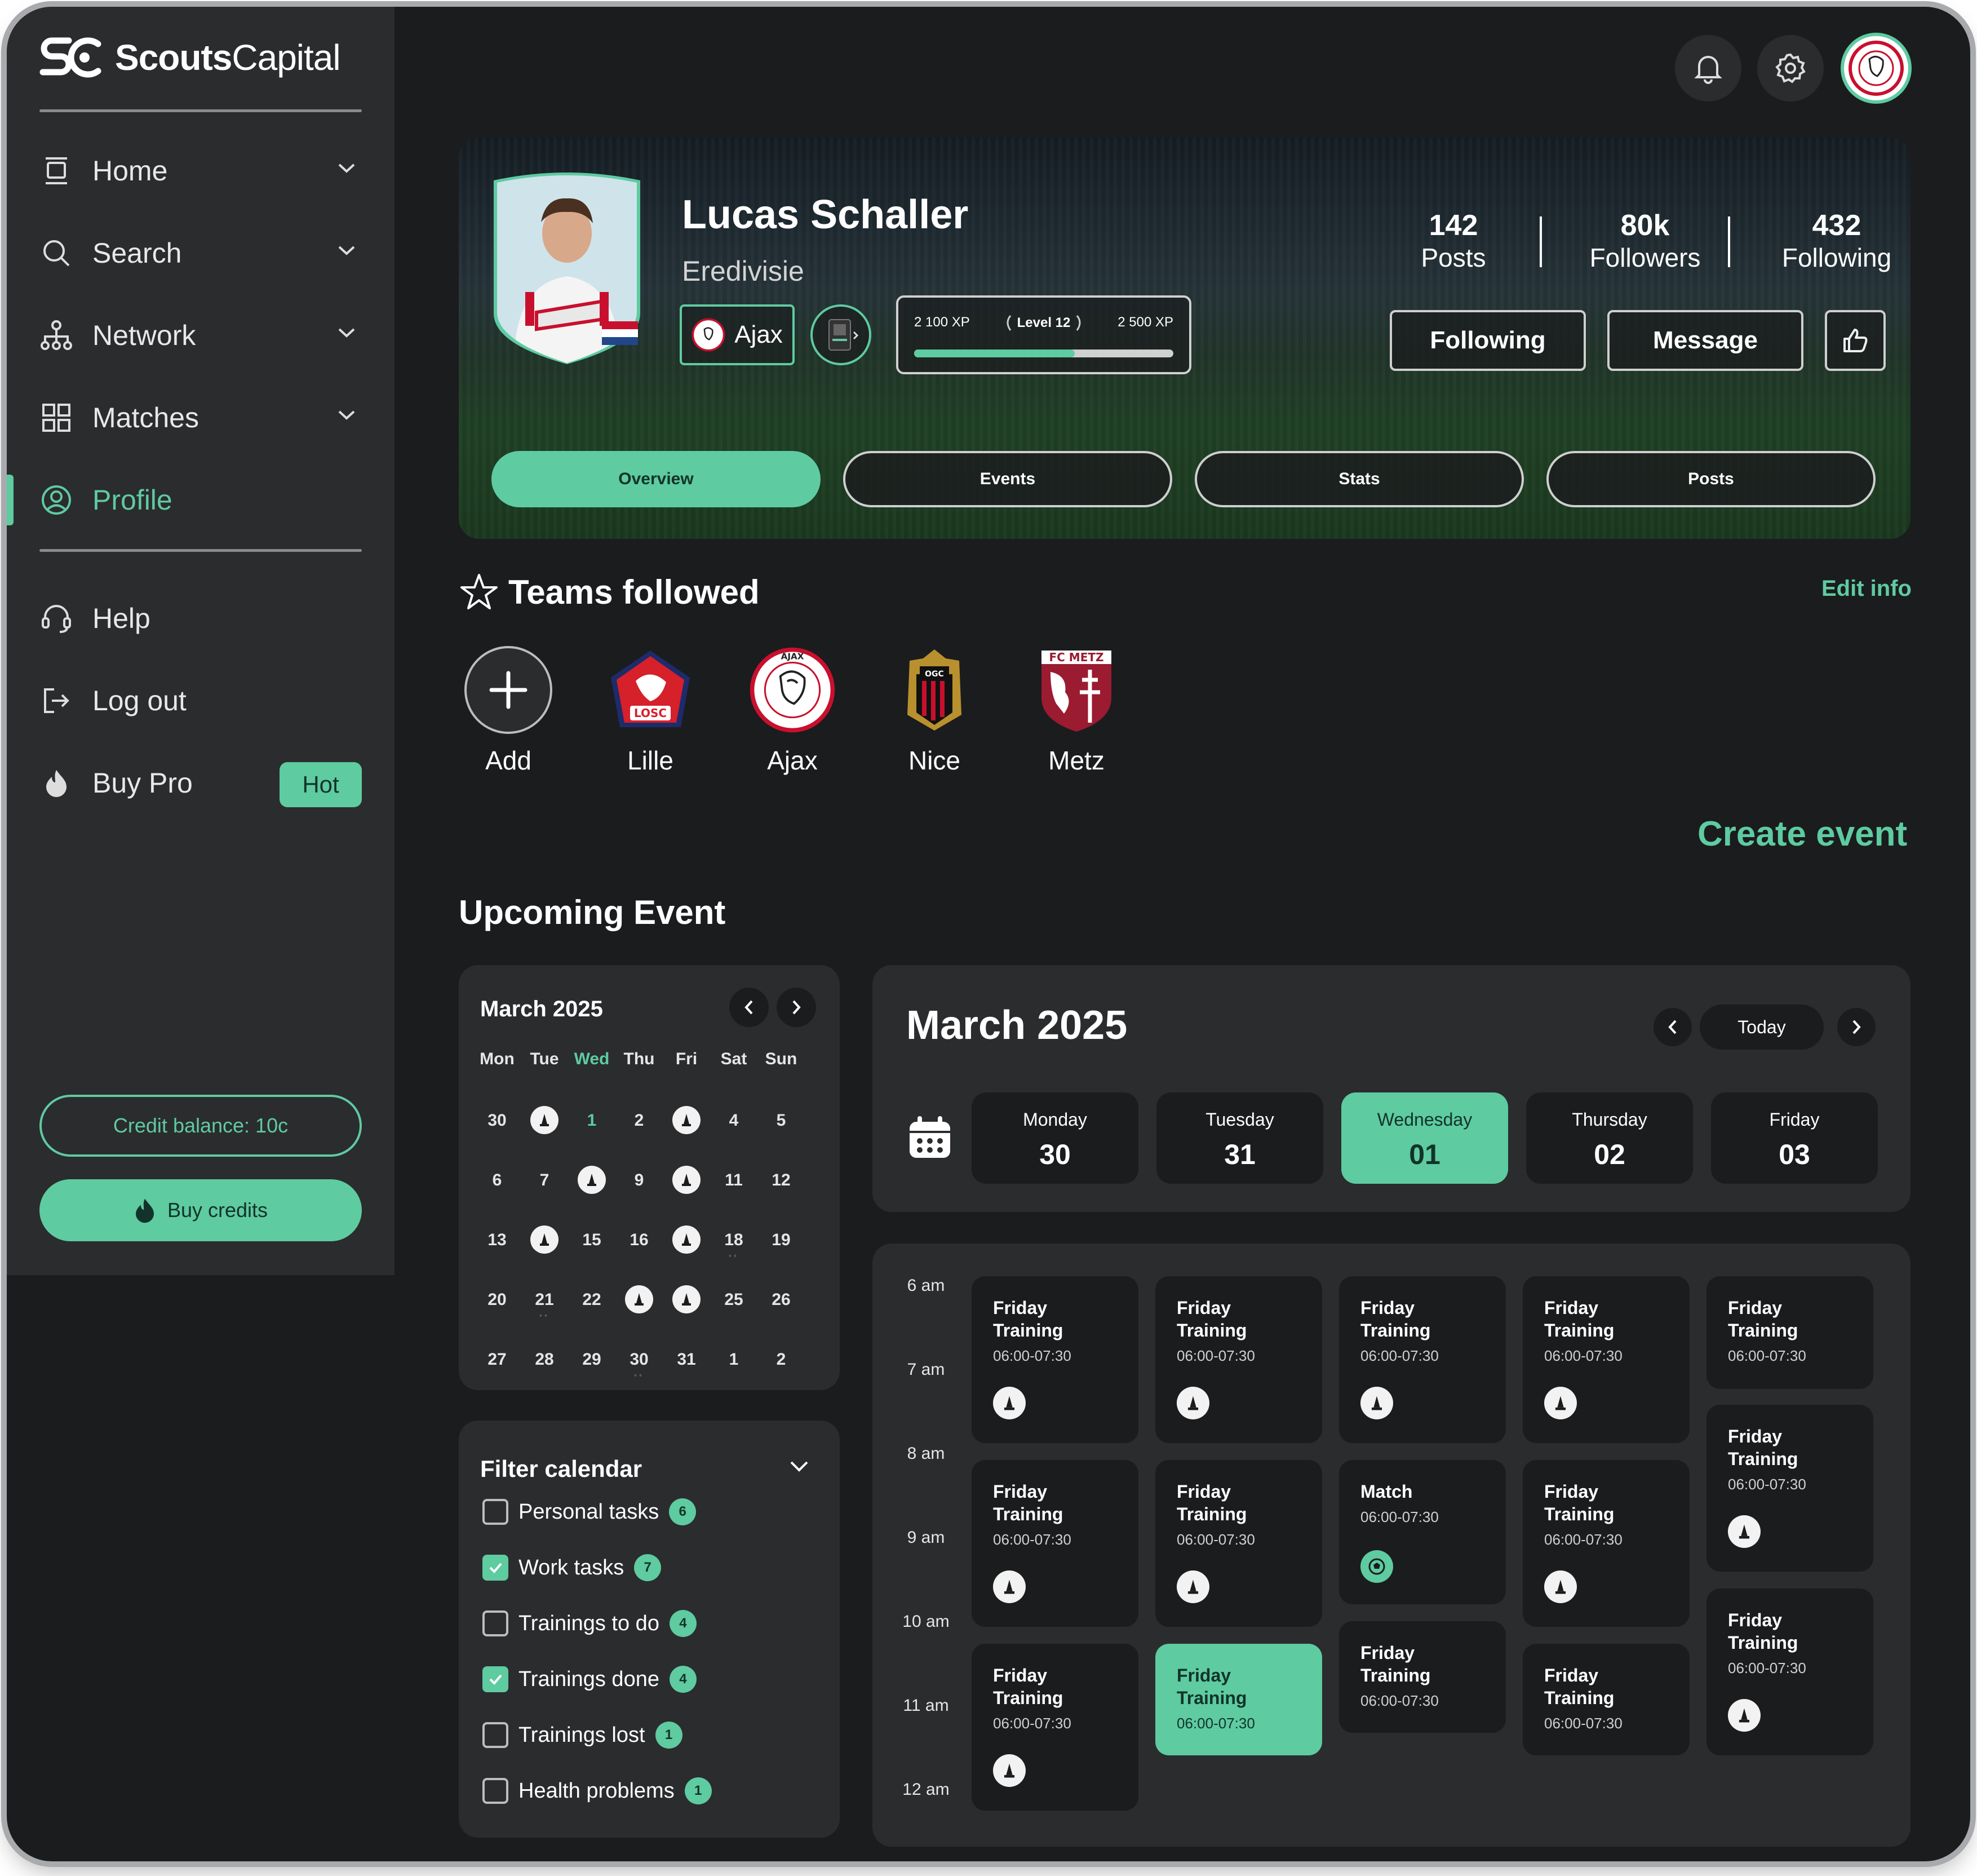 The width and height of the screenshot is (1977, 1876). Describe the element at coordinates (733, 1180) in the screenshot. I see `calendar-day: 11` at that location.